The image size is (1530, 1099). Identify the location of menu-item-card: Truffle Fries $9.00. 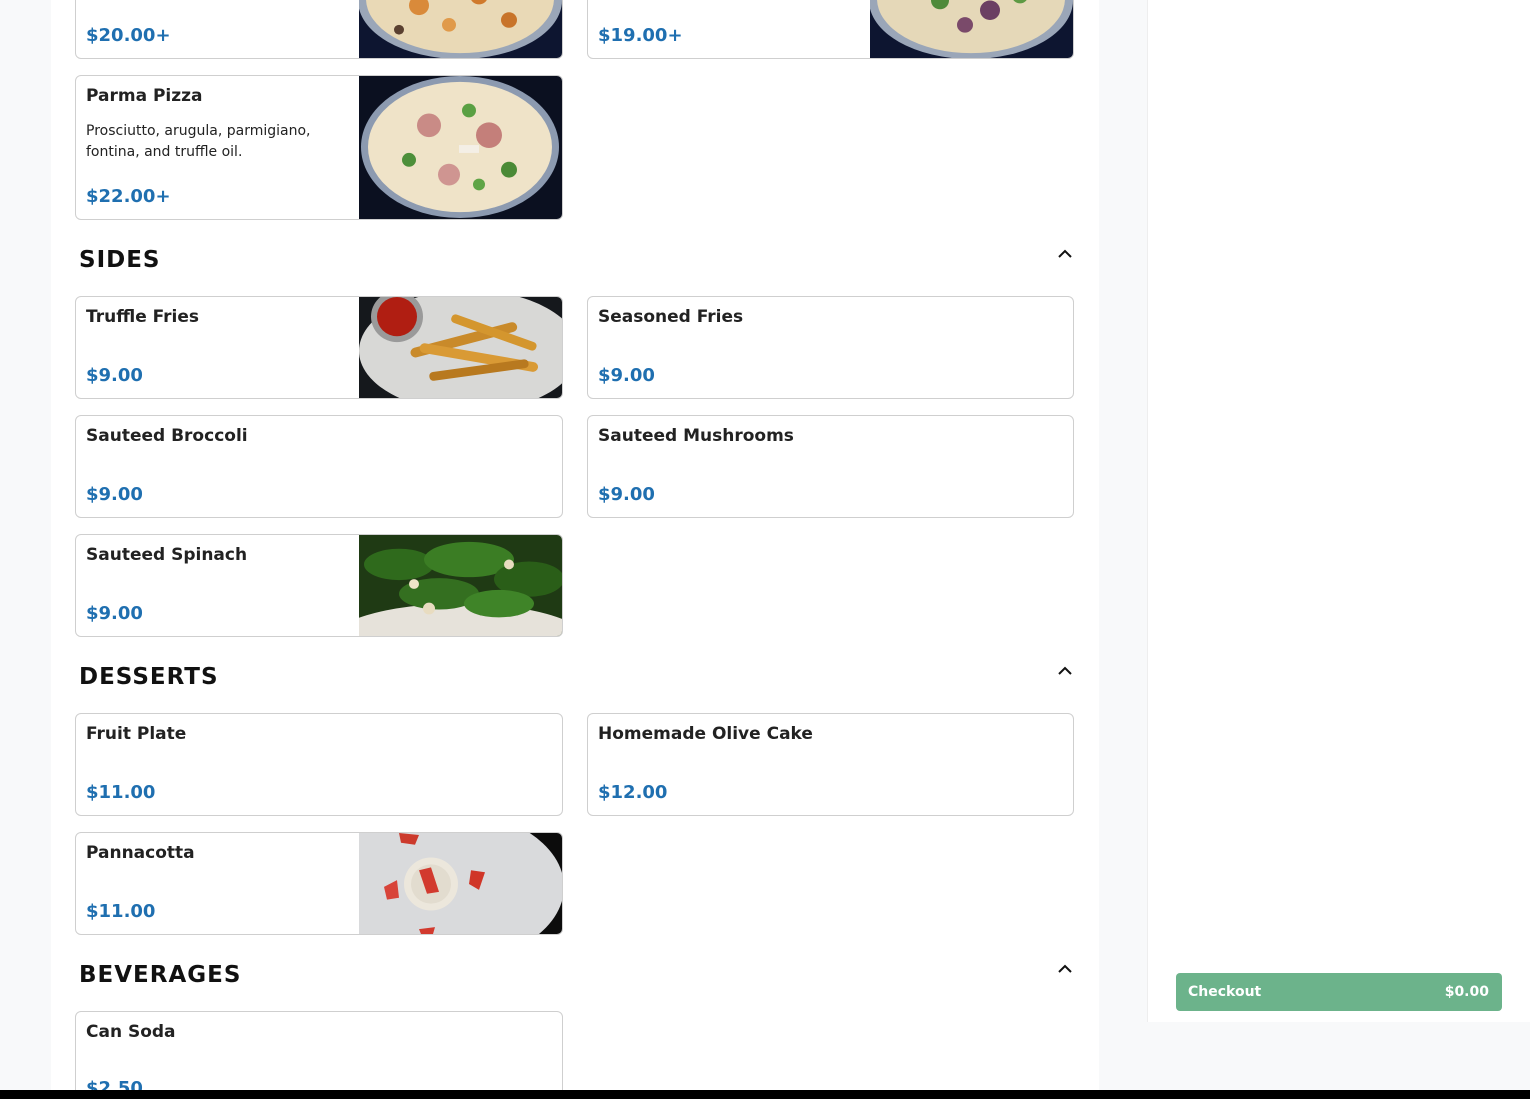
(319, 347).